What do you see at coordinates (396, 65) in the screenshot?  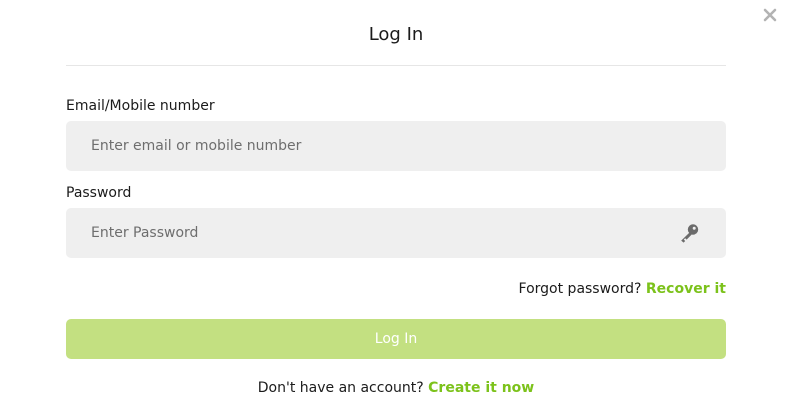 I see `title-divider` at bounding box center [396, 65].